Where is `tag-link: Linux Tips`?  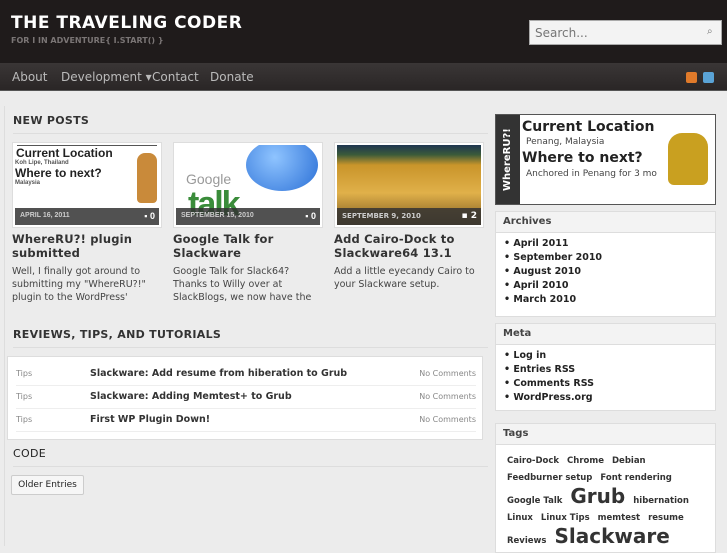
tag-link: Linux Tips is located at coordinates (565, 518).